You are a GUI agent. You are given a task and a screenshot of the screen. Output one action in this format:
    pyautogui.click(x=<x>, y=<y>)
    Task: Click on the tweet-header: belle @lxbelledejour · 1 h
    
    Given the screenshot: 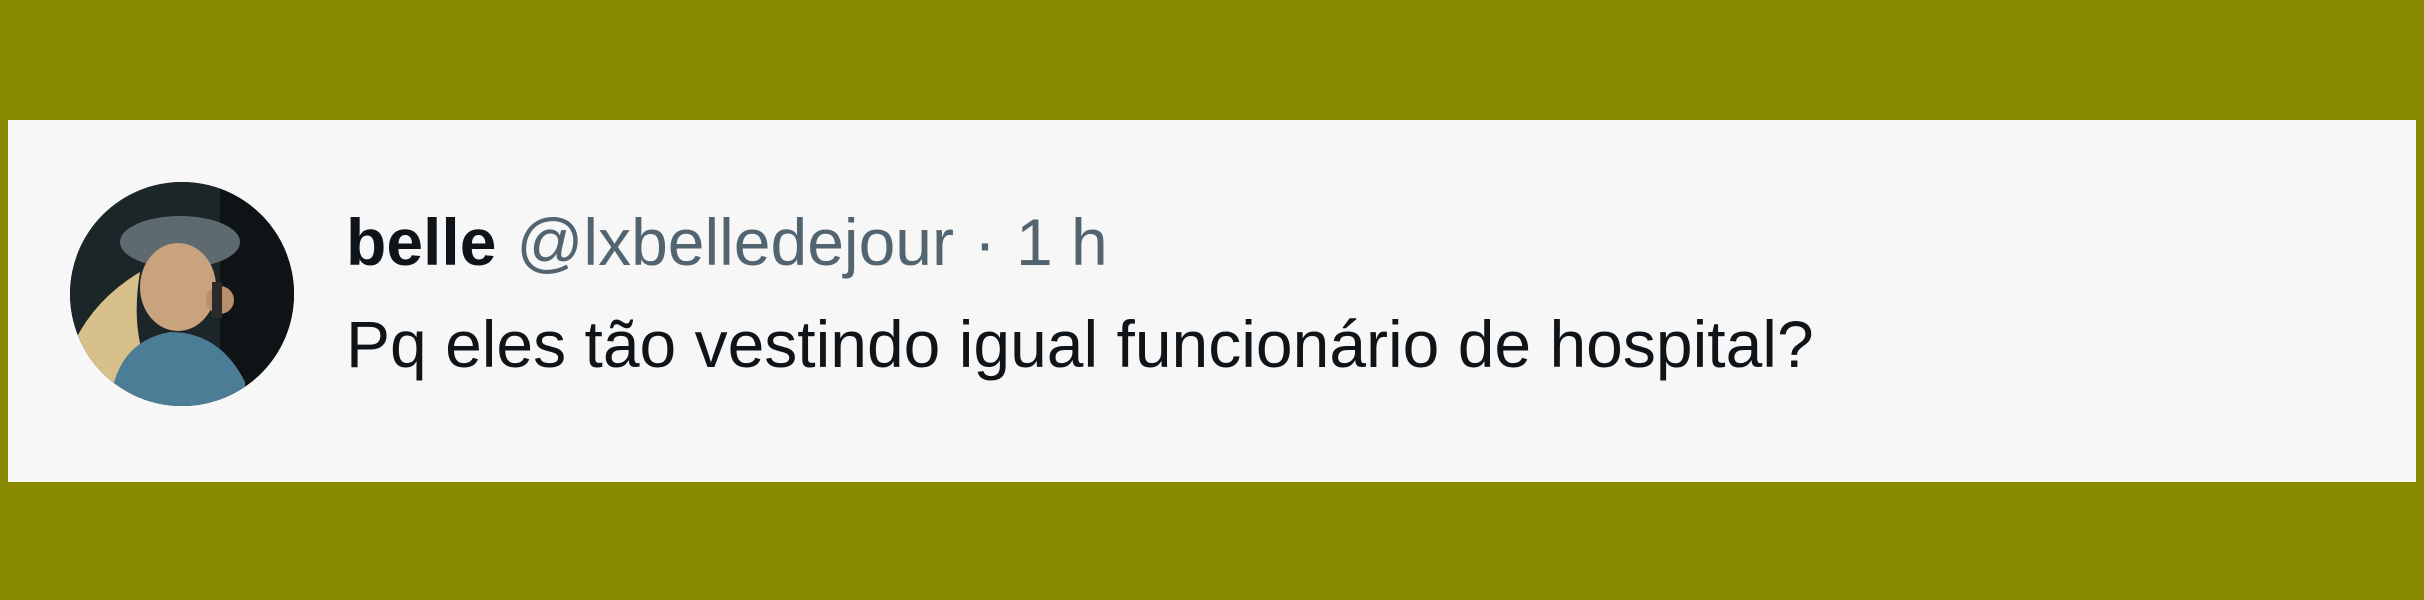 What is the action you would take?
    pyautogui.click(x=1351, y=242)
    